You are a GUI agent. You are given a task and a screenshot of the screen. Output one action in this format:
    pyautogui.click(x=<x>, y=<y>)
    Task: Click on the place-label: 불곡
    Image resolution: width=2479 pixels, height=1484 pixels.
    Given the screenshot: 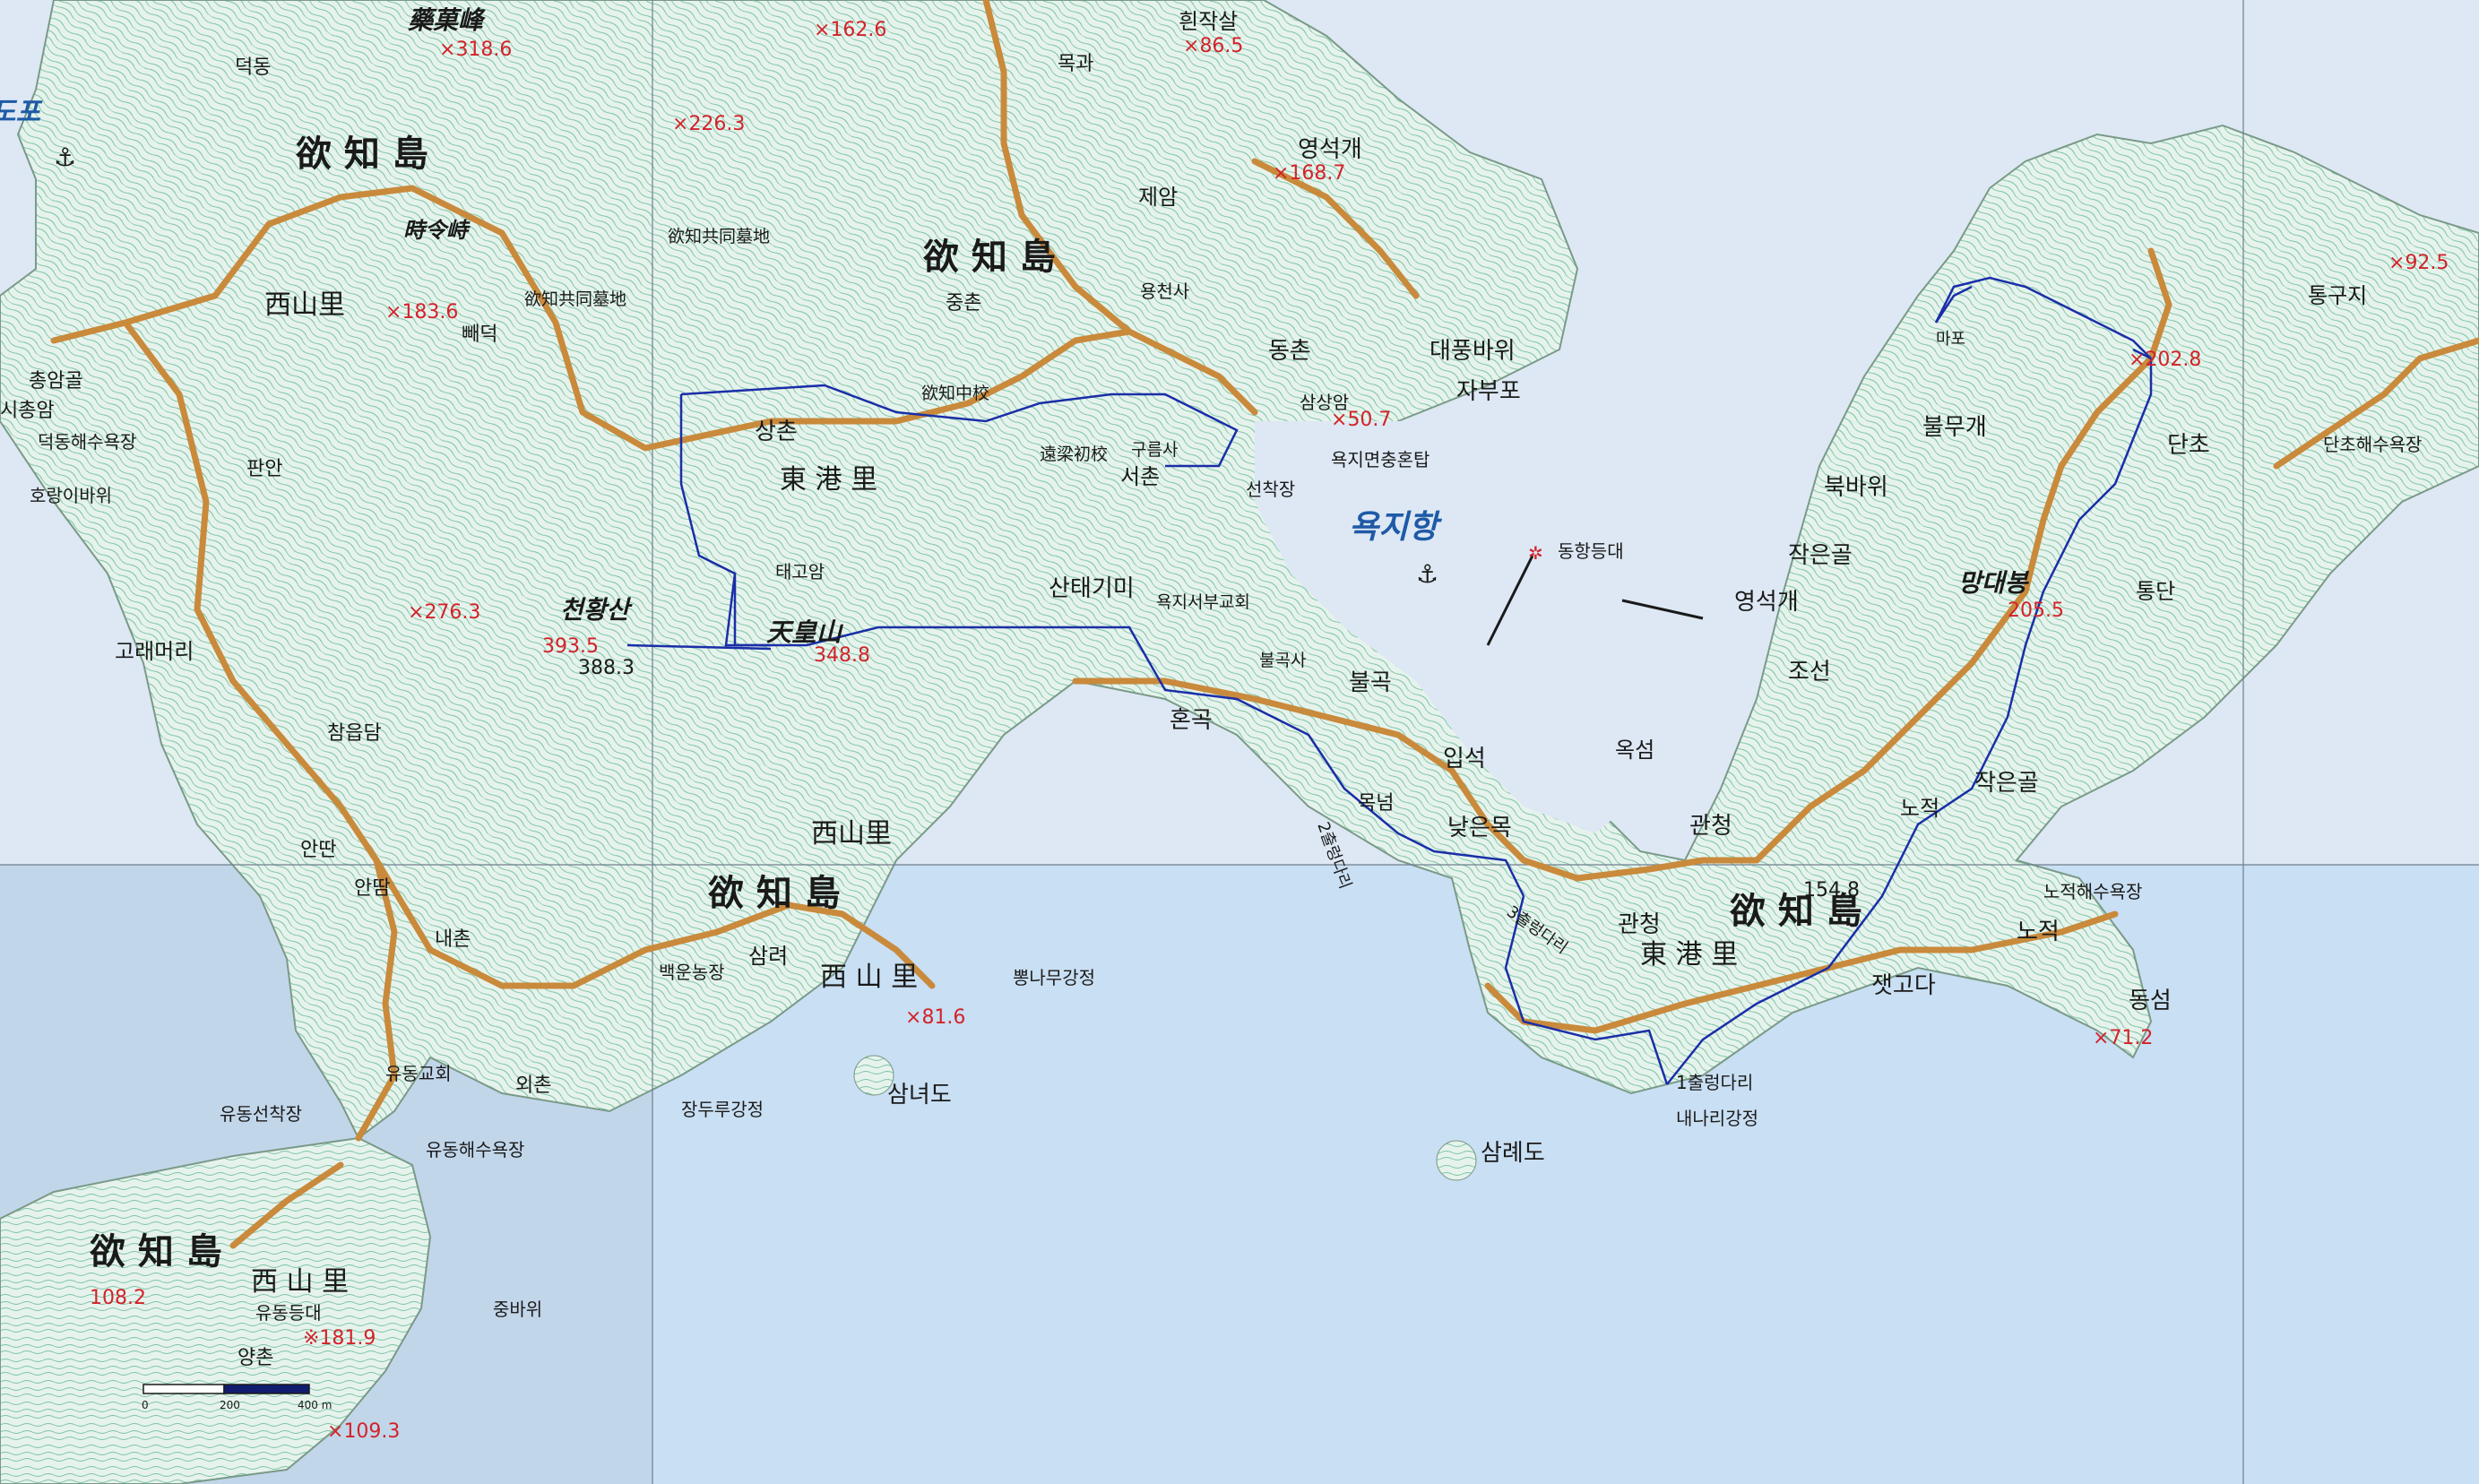 What is the action you would take?
    pyautogui.click(x=1370, y=682)
    